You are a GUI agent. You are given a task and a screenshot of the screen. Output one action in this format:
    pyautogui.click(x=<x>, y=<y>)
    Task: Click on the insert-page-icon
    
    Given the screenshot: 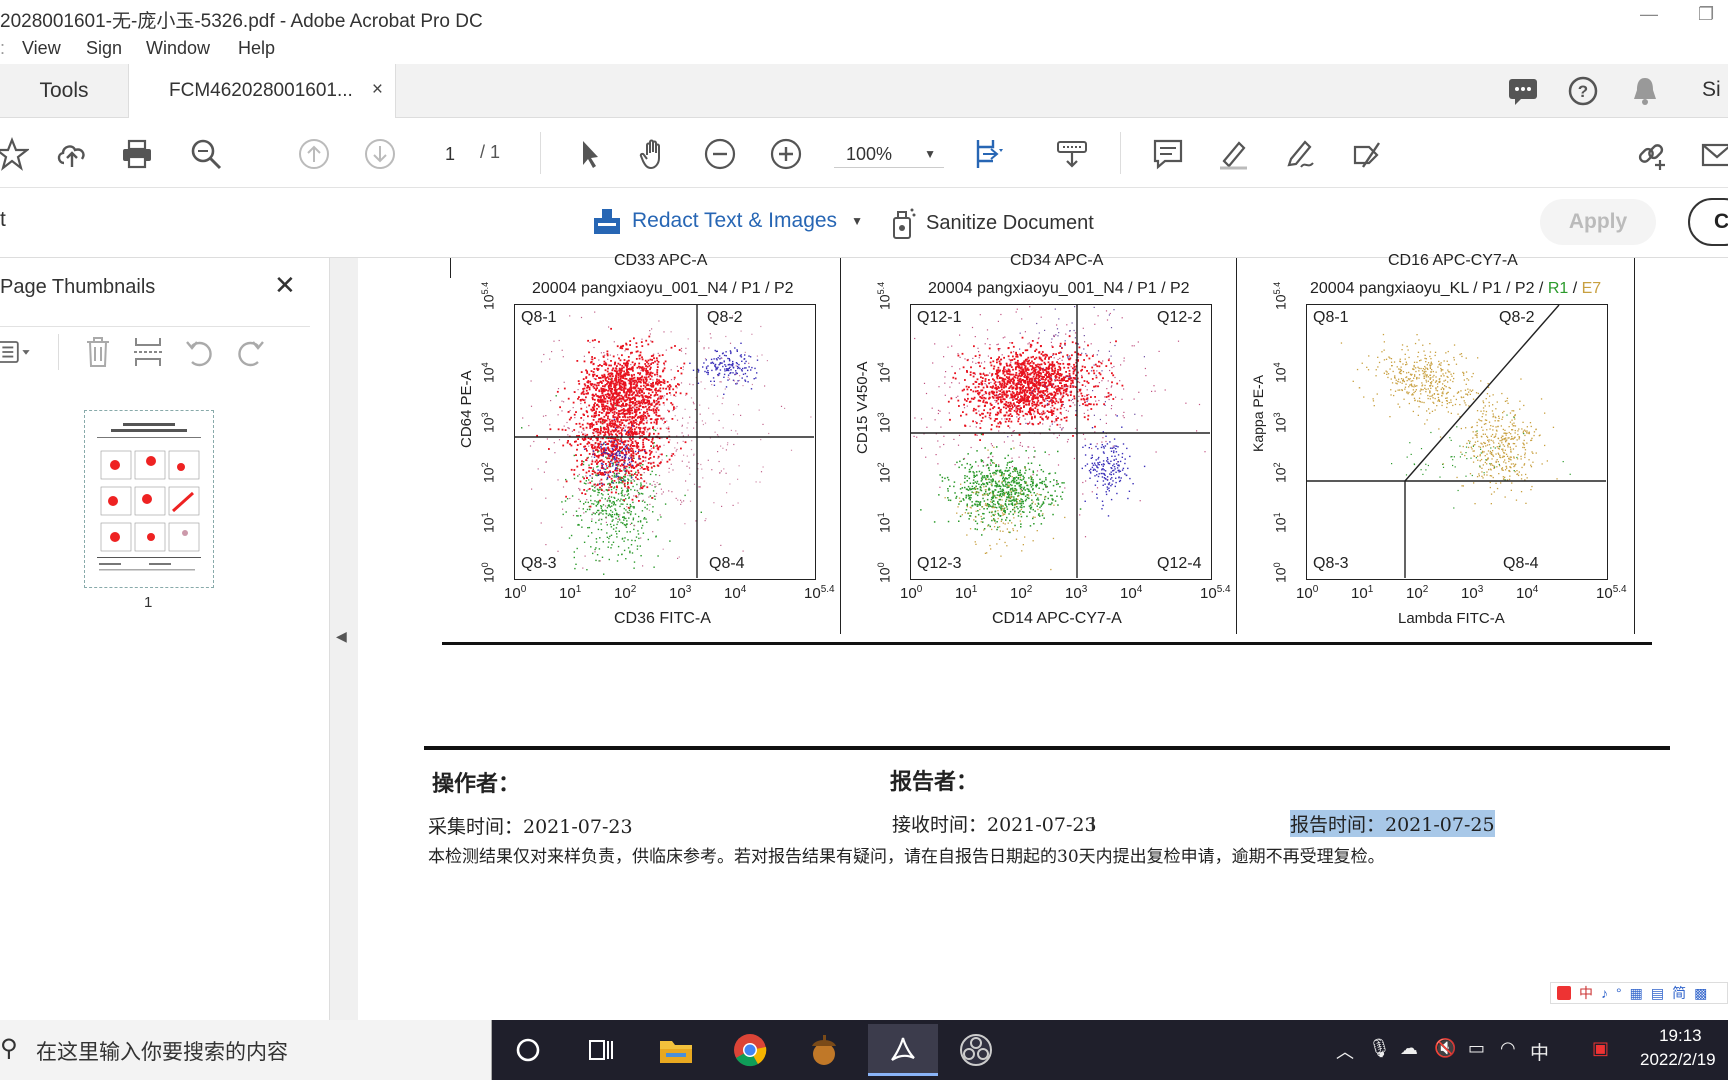 What is the action you would take?
    pyautogui.click(x=148, y=352)
    